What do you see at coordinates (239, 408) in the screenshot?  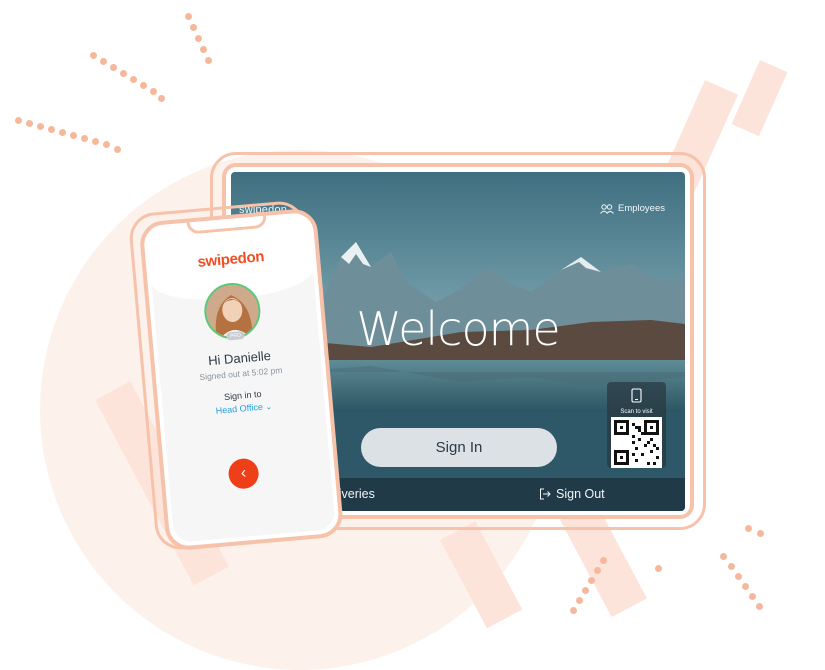 I see `location-label: Head Office` at bounding box center [239, 408].